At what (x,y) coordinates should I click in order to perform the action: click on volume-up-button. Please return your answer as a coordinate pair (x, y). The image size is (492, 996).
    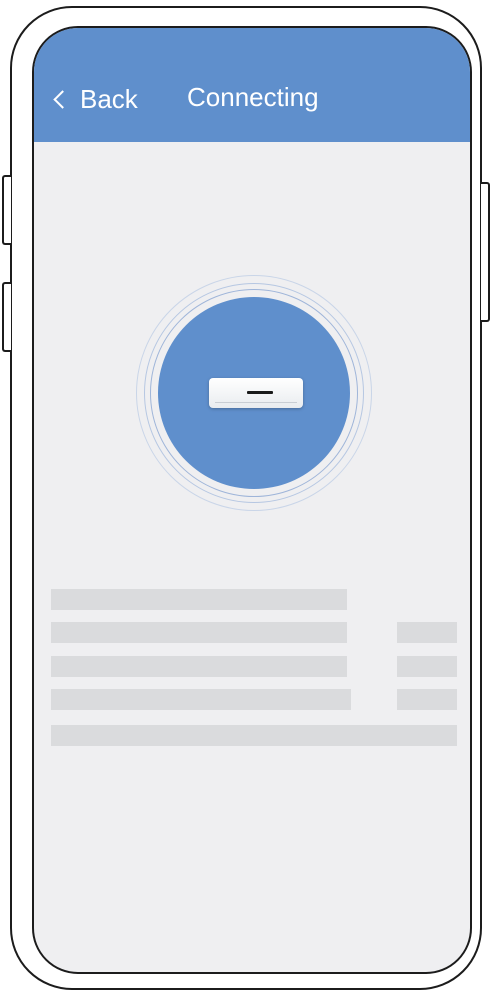
    Looking at the image, I should click on (6, 210).